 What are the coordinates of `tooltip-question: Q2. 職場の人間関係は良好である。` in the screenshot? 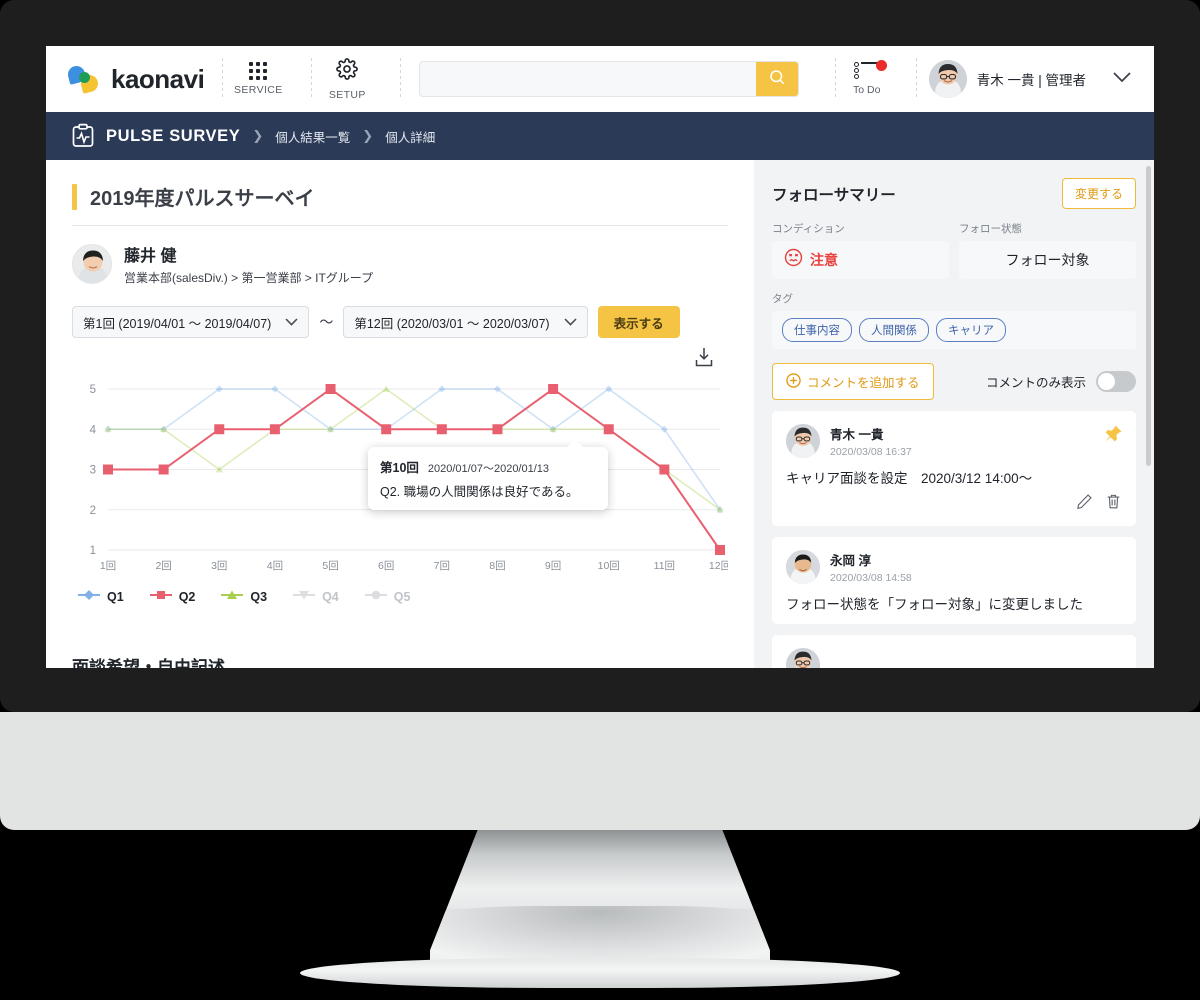 It's located at (479, 492).